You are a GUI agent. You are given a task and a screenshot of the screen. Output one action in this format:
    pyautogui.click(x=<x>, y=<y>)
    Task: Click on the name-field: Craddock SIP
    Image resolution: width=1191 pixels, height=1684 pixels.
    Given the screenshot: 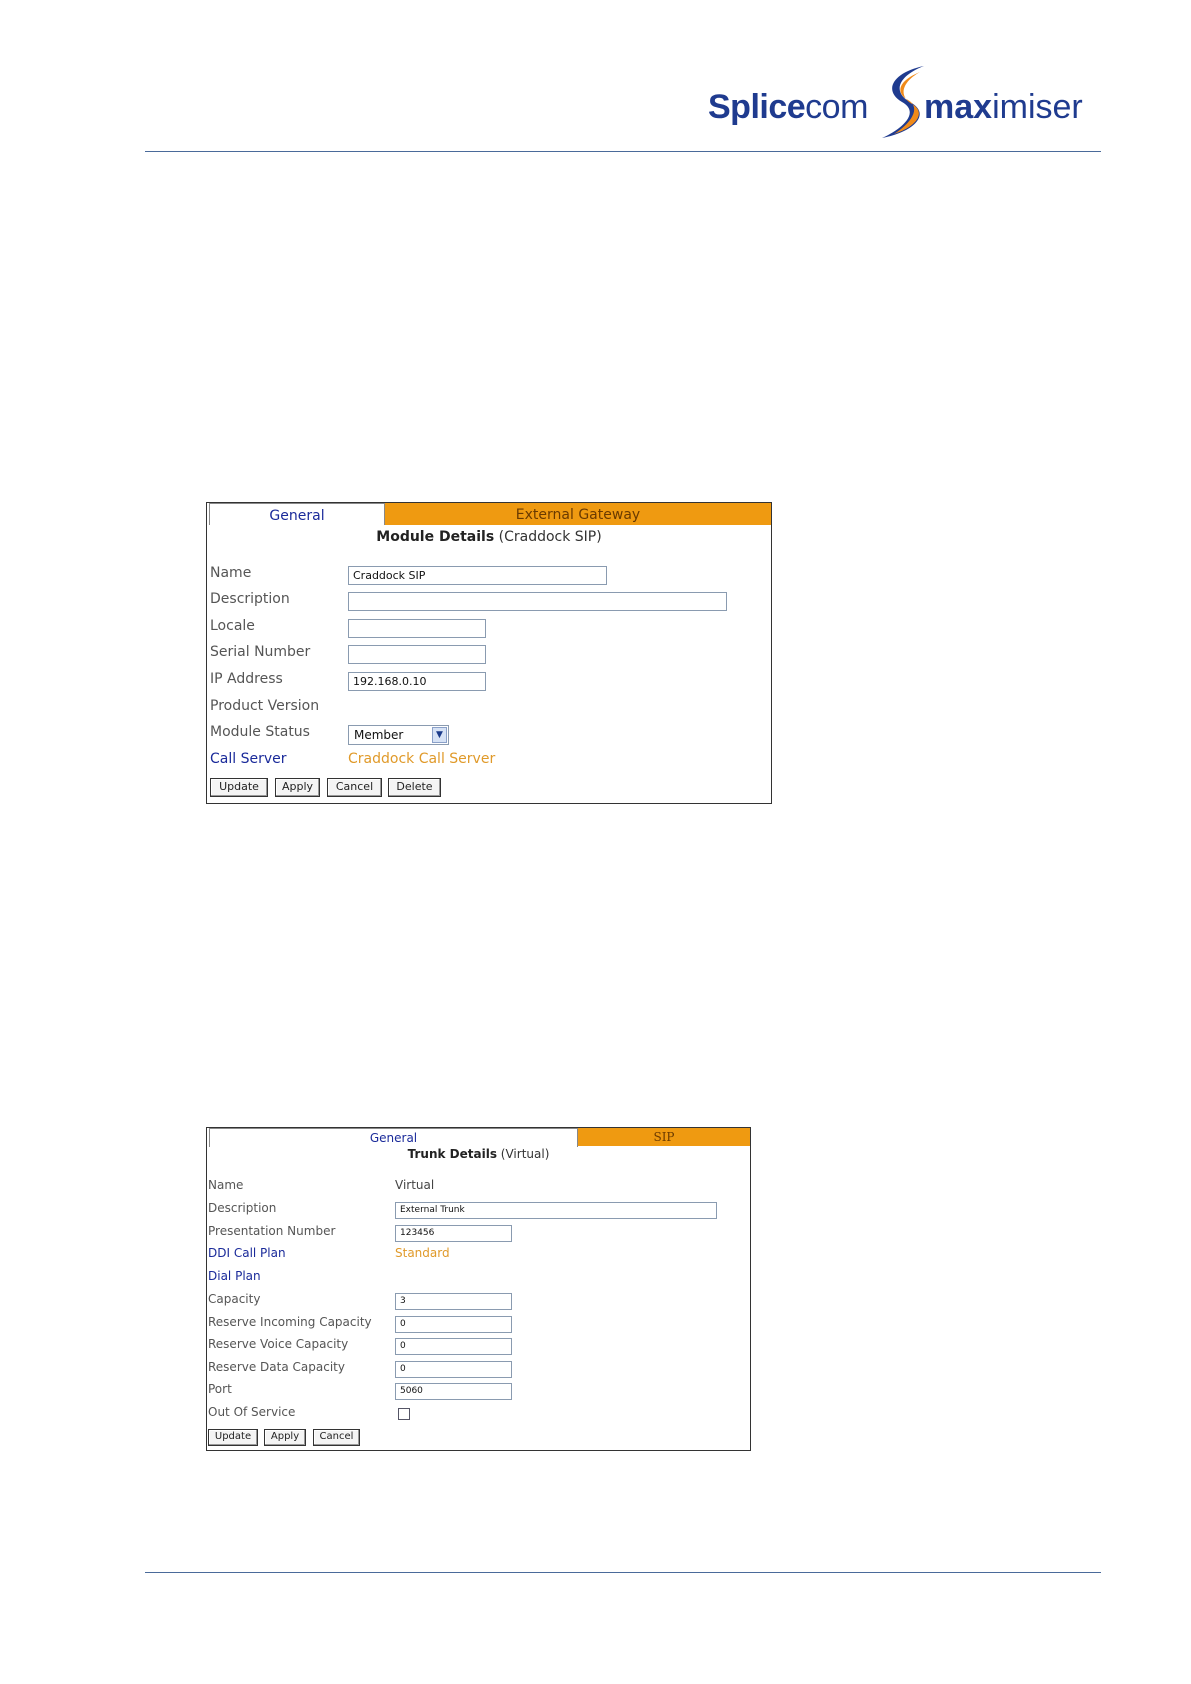 What is the action you would take?
    pyautogui.click(x=477, y=575)
    